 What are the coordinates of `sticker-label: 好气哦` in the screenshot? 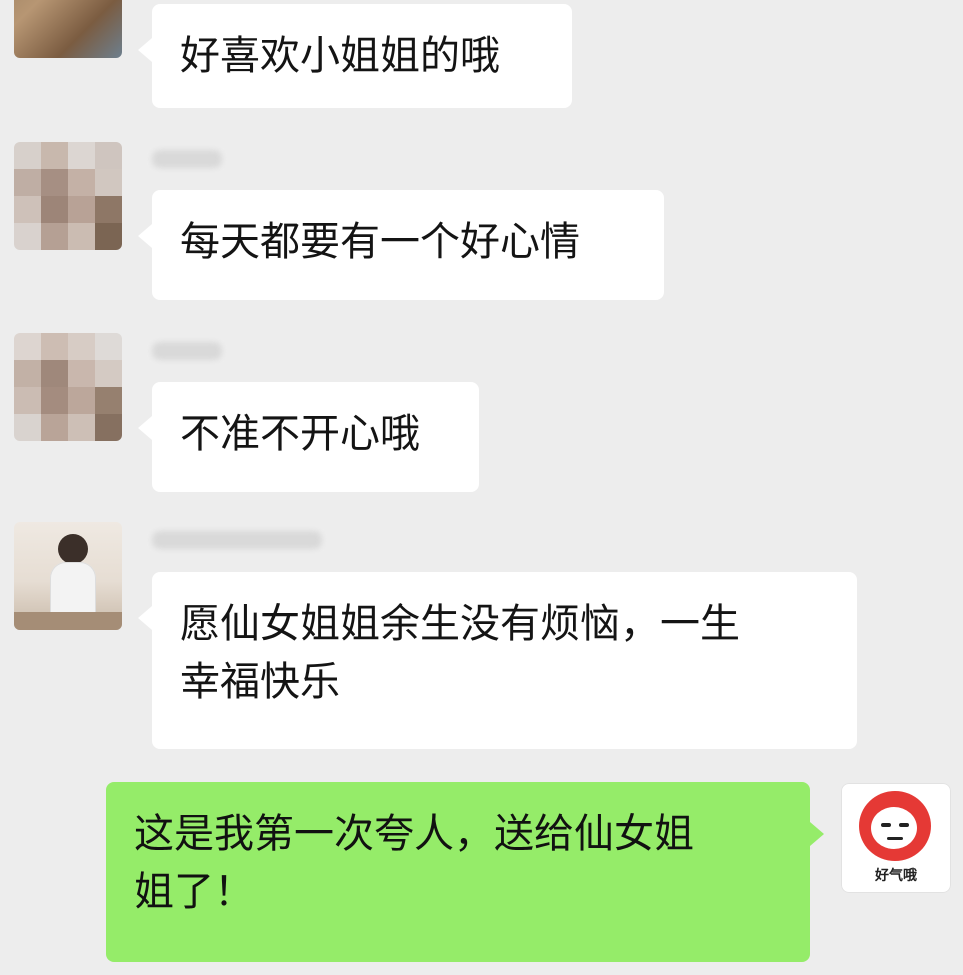 It's located at (896, 876).